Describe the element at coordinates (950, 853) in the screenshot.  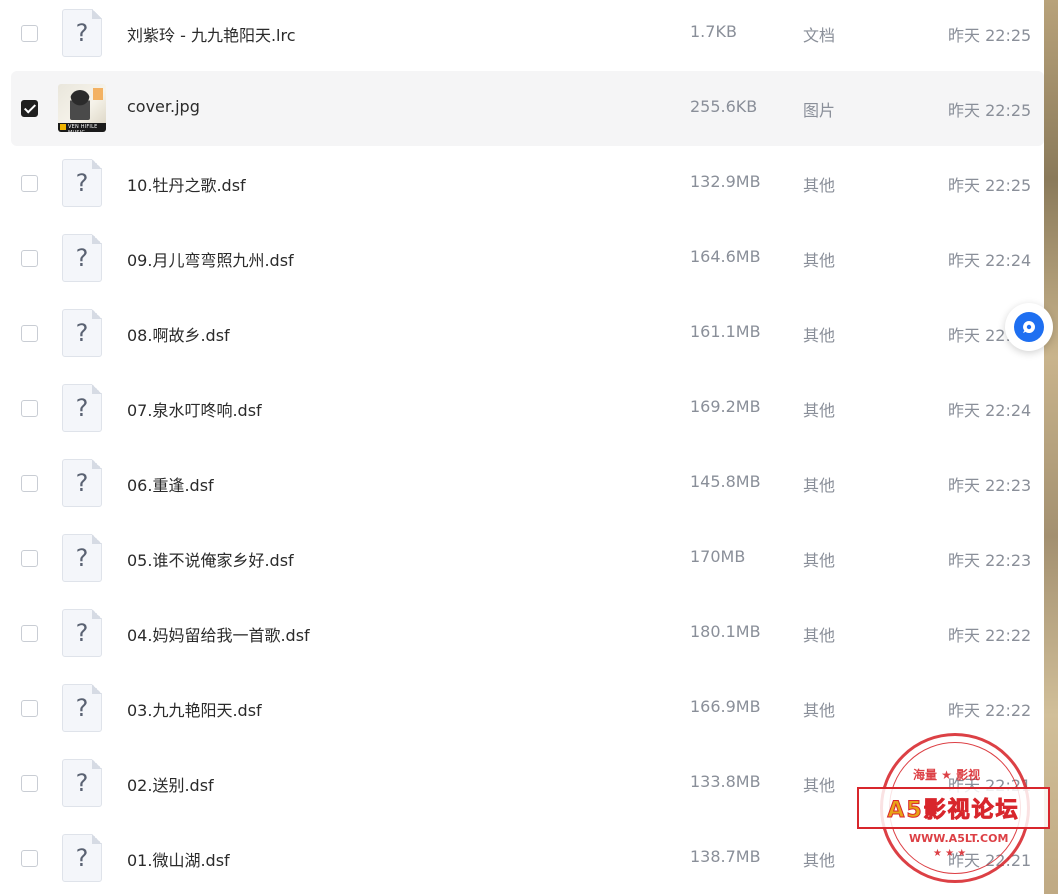
I see `stamp-stars: ★ ★ ★` at that location.